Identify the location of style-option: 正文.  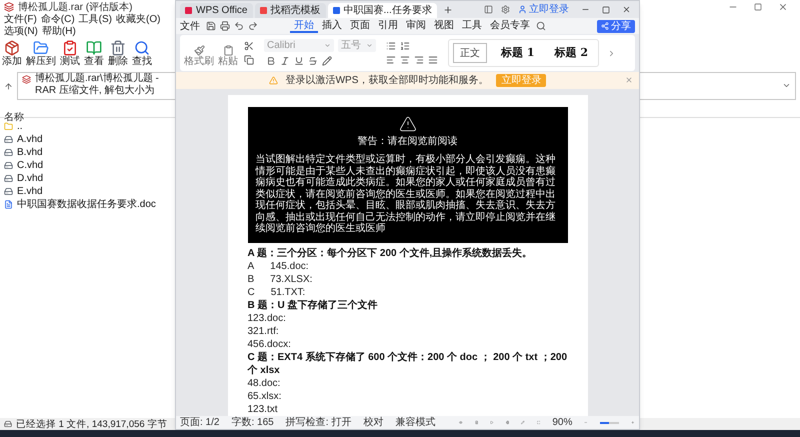
(470, 53).